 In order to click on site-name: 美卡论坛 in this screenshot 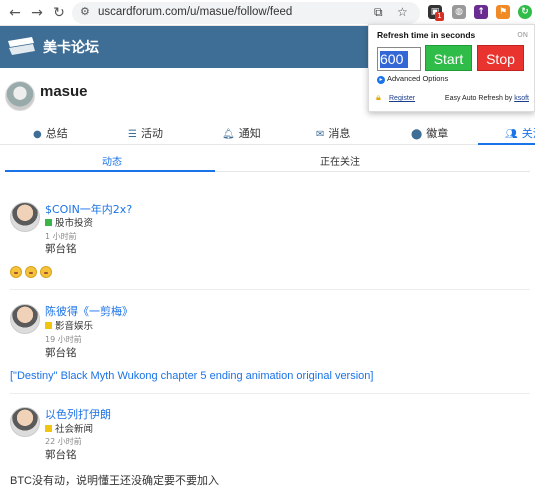, I will do `click(71, 47)`.